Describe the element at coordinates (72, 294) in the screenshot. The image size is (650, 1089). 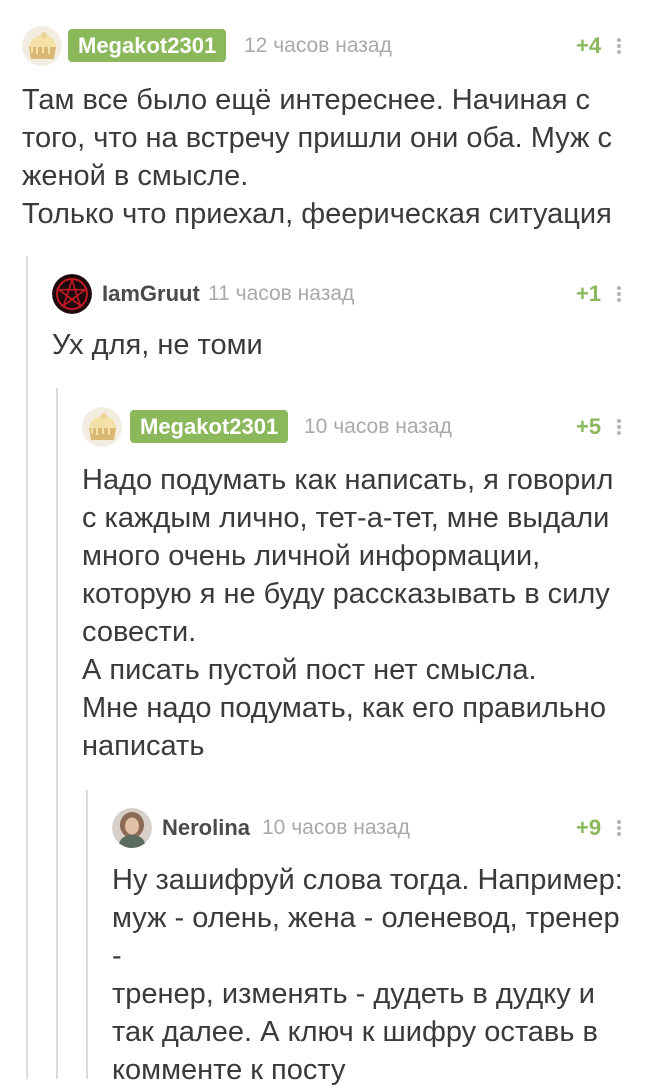
I see `pentagram-icon` at that location.